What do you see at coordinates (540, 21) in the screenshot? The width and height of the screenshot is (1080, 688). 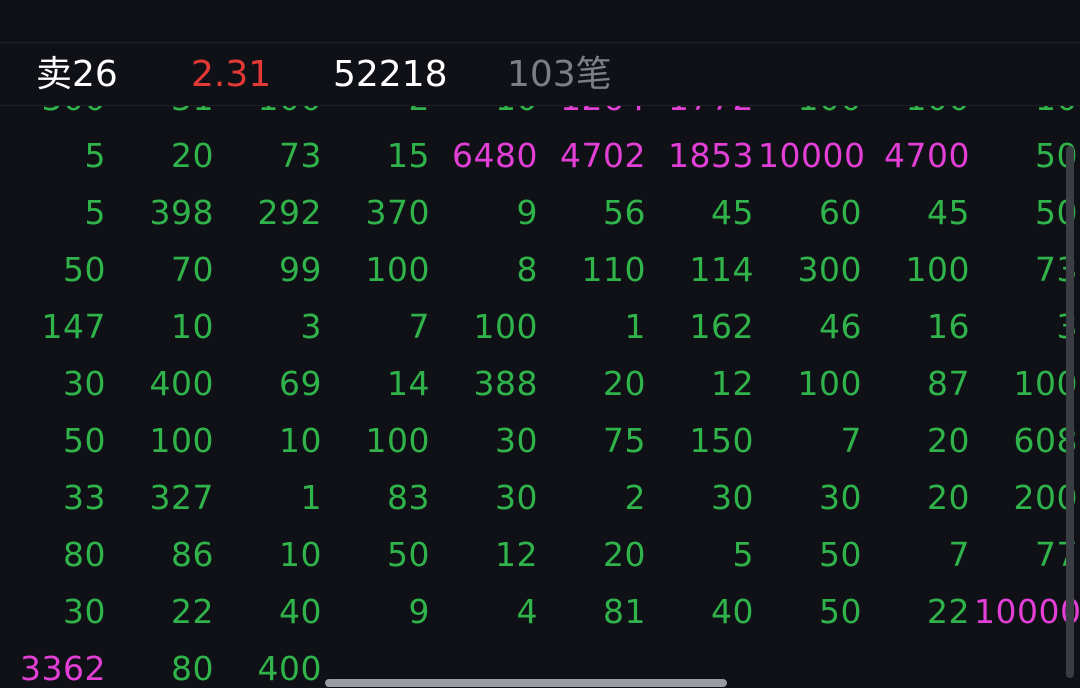 I see `top-bar` at bounding box center [540, 21].